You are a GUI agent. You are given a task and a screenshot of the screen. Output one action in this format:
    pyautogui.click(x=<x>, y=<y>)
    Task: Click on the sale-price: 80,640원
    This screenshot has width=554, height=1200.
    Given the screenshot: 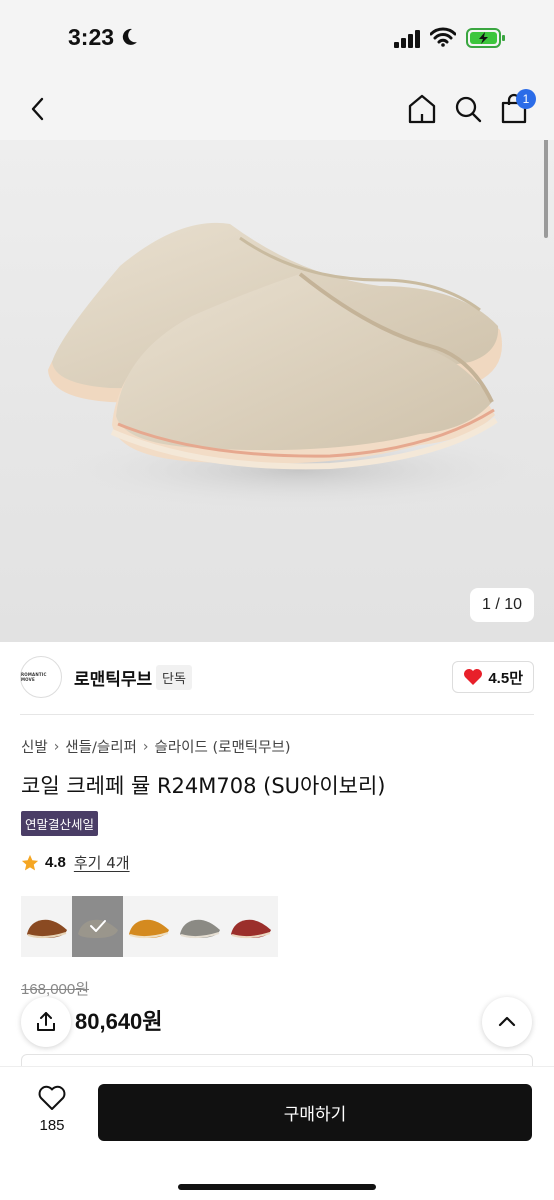 What is the action you would take?
    pyautogui.click(x=119, y=1021)
    